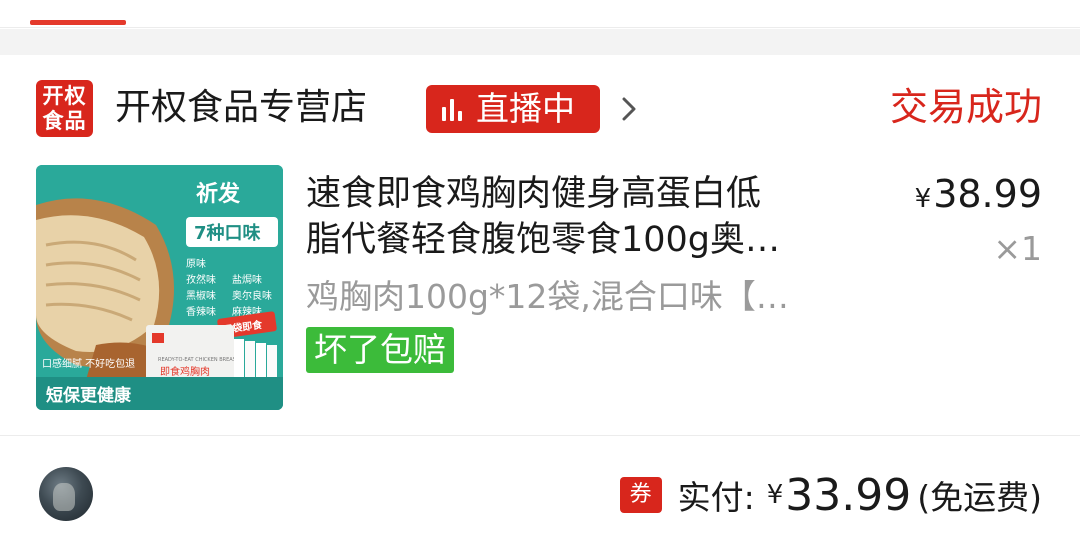 The height and width of the screenshot is (543, 1080). What do you see at coordinates (199, 360) in the screenshot?
I see `pack-text-en: READY-TO-EAT CHICKEN BREAST` at bounding box center [199, 360].